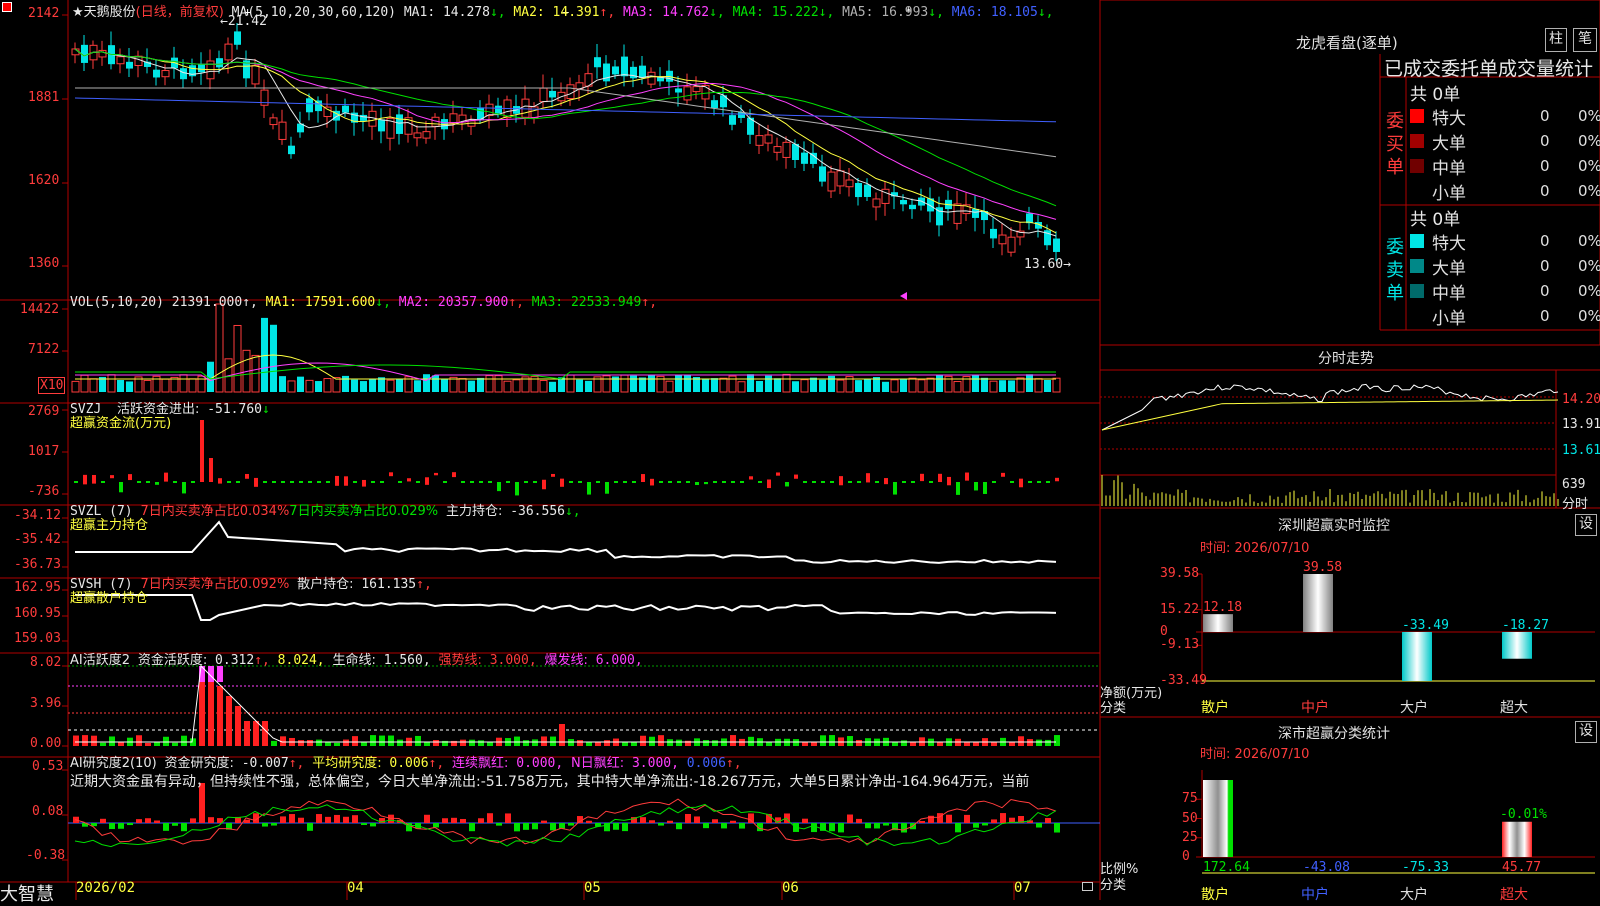 The width and height of the screenshot is (1600, 906). What do you see at coordinates (46, 855) in the screenshot?
I see `ai-research-y-tick: -0.38` at bounding box center [46, 855].